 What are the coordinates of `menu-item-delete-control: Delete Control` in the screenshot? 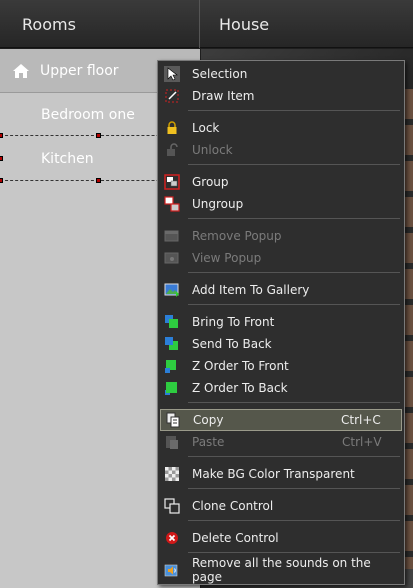 It's located at (281, 538).